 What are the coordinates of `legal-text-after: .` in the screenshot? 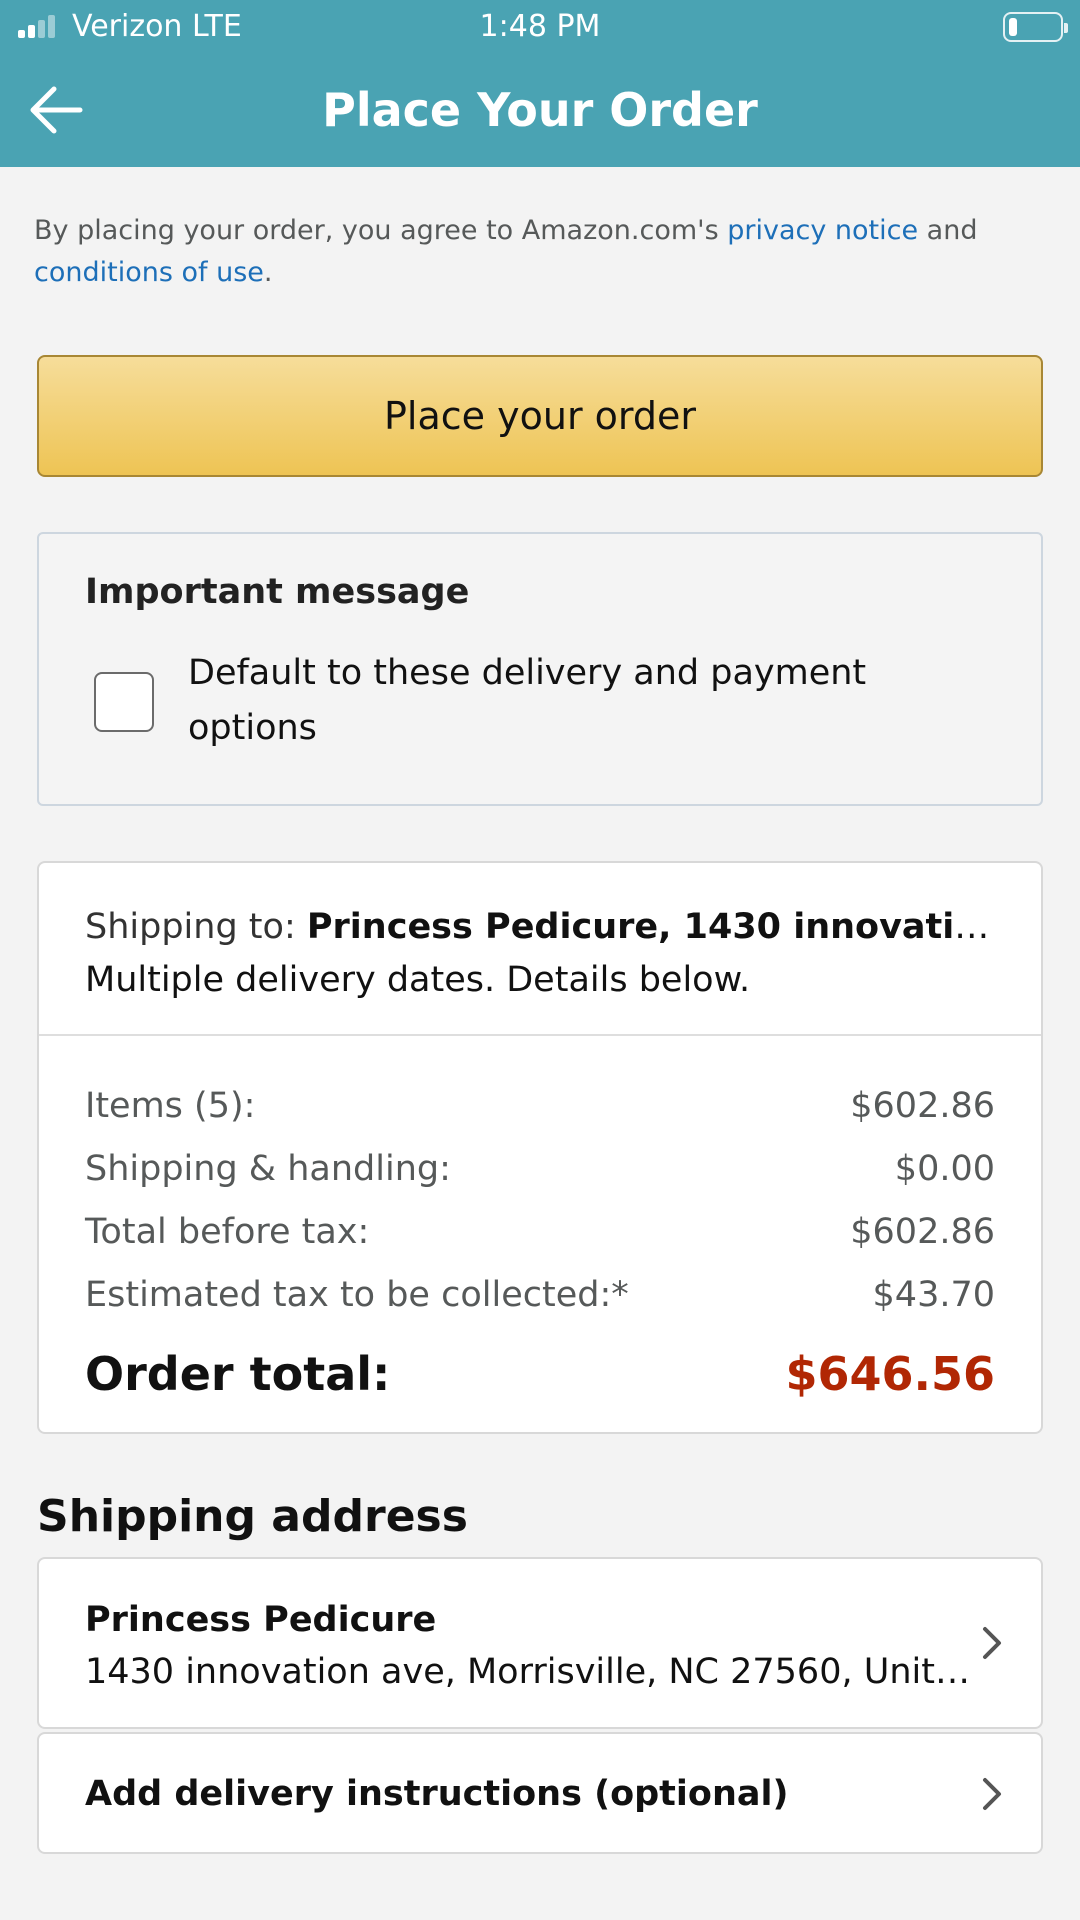 It's located at (268, 272).